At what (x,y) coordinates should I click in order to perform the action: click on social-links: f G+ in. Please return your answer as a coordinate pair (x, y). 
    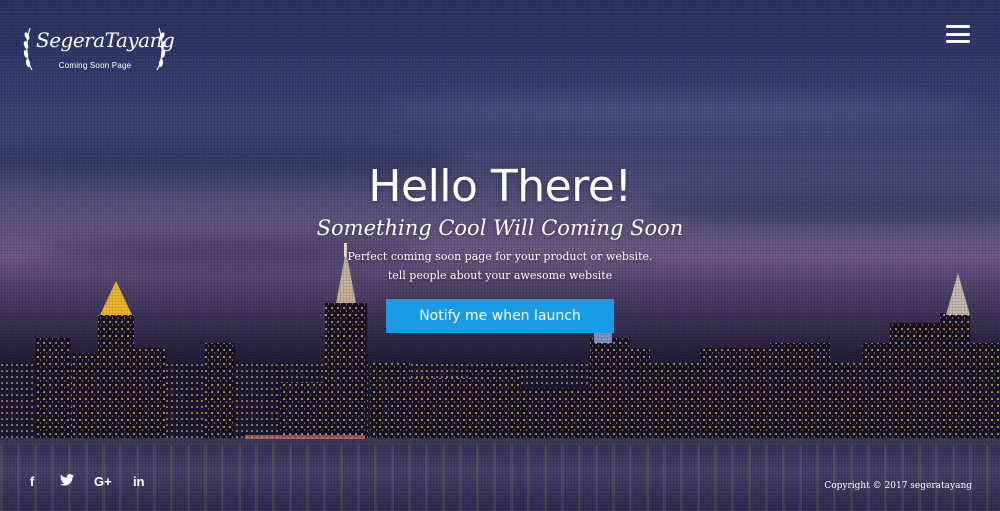
    Looking at the image, I should click on (85, 481).